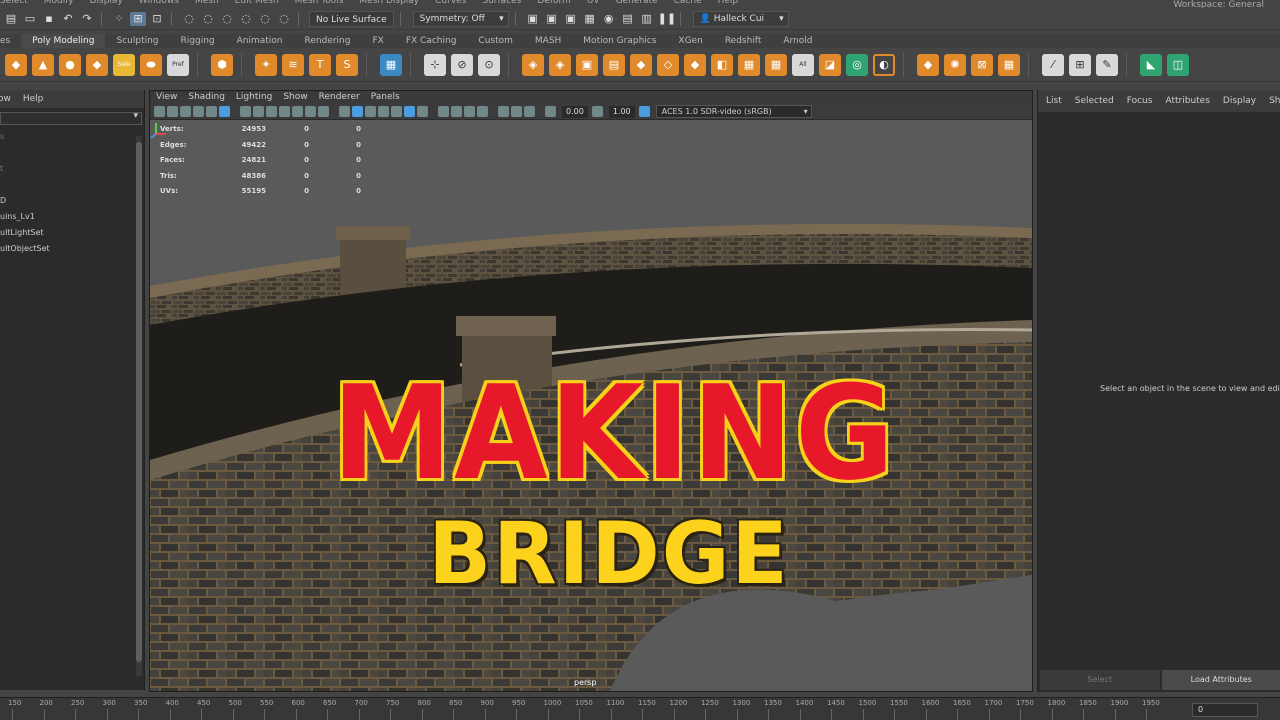 This screenshot has width=1280, height=720. What do you see at coordinates (320, 64) in the screenshot?
I see `type-tool-icon: T` at bounding box center [320, 64].